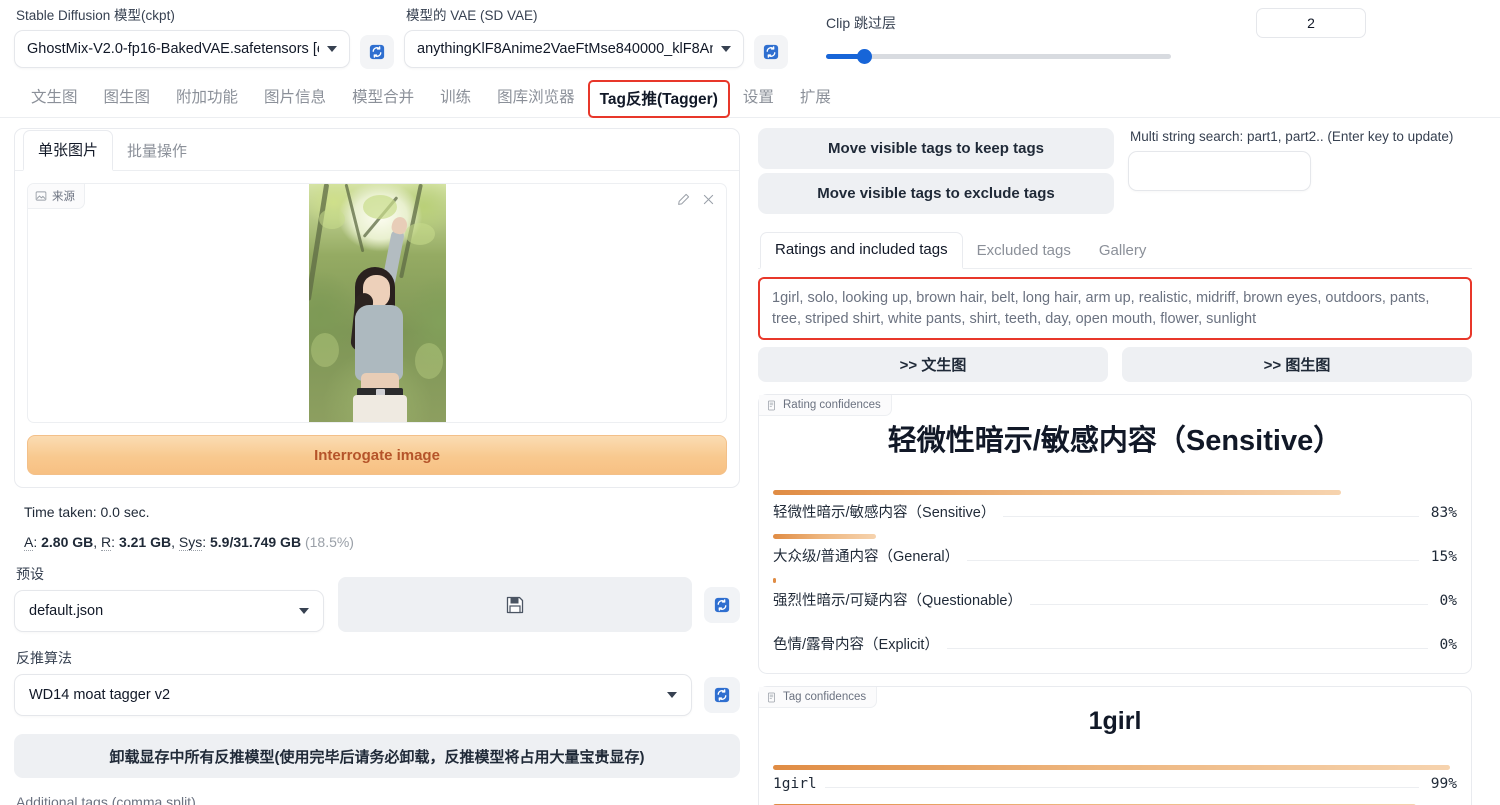  I want to click on refresh-ckpt-button, so click(377, 52).